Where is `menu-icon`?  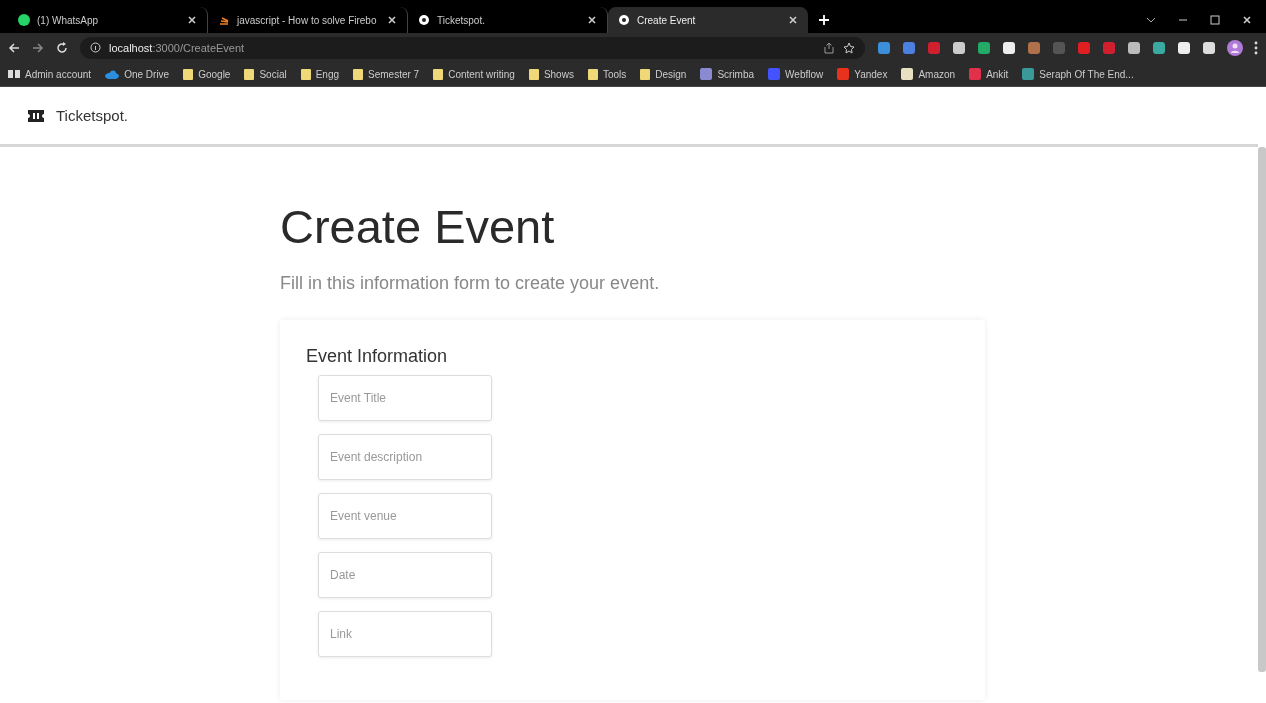
menu-icon is located at coordinates (1256, 47).